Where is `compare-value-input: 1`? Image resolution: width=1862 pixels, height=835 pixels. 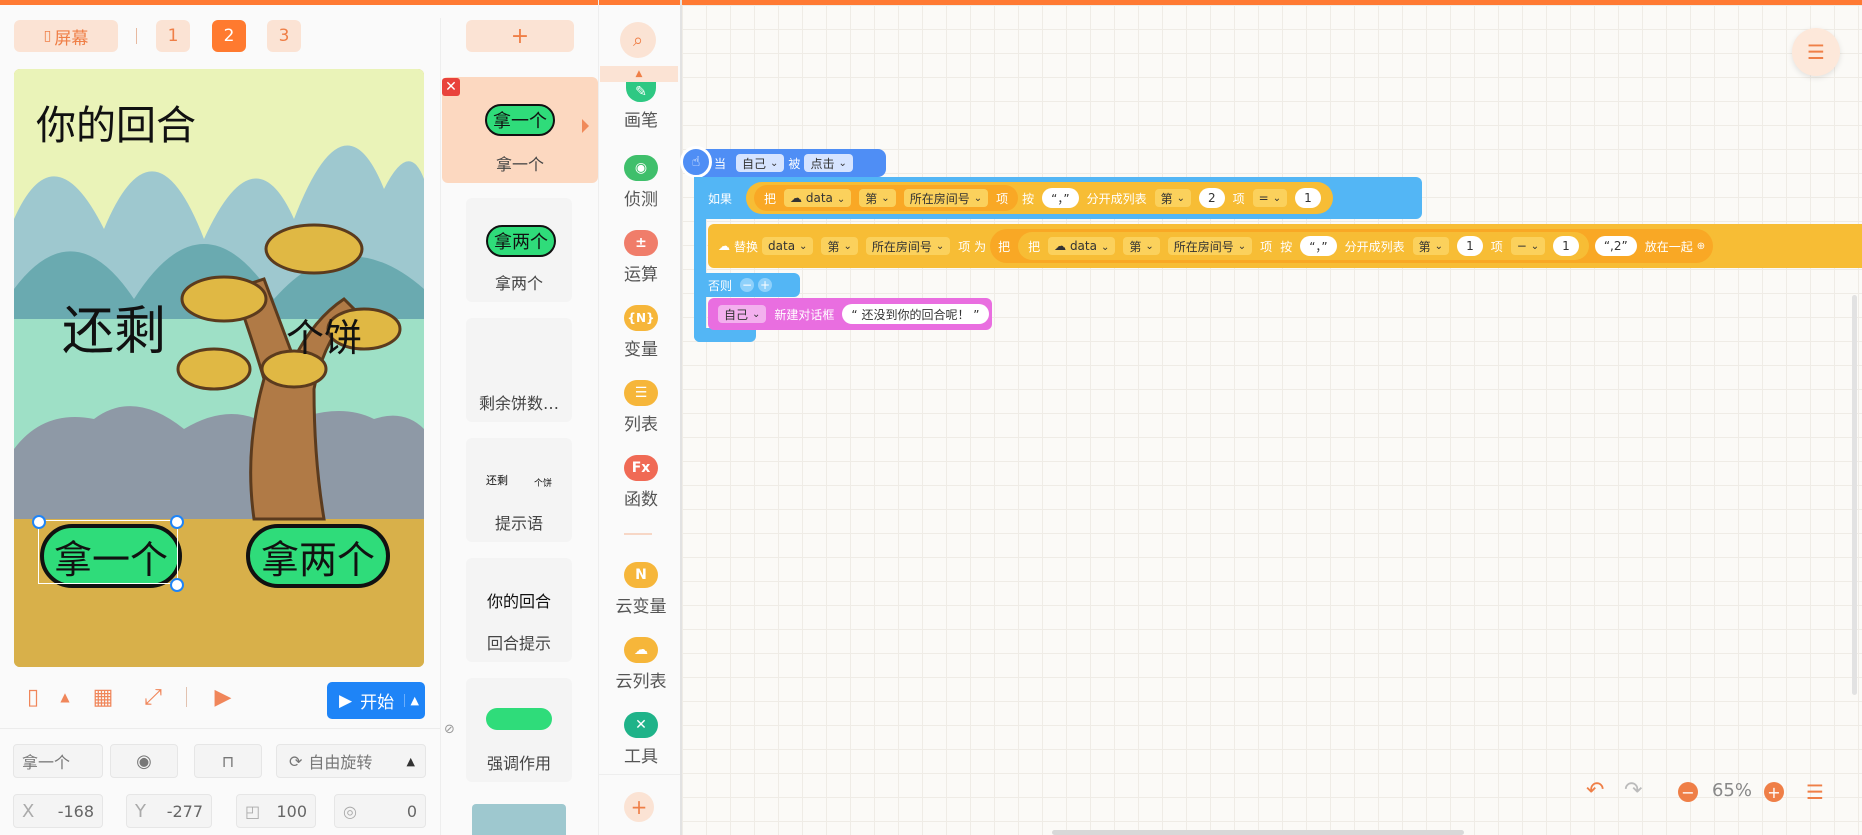 compare-value-input: 1 is located at coordinates (1308, 198).